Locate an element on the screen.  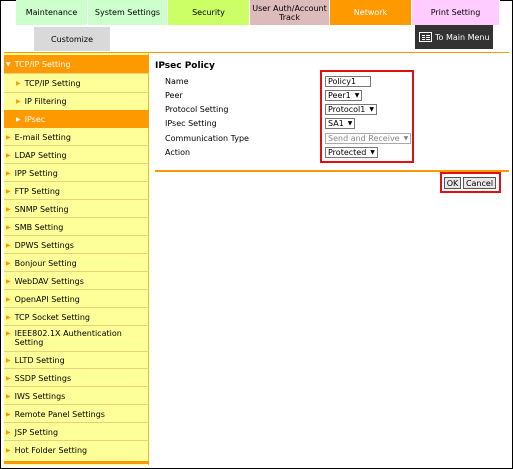
cancel-button: Cancel is located at coordinates (479, 183).